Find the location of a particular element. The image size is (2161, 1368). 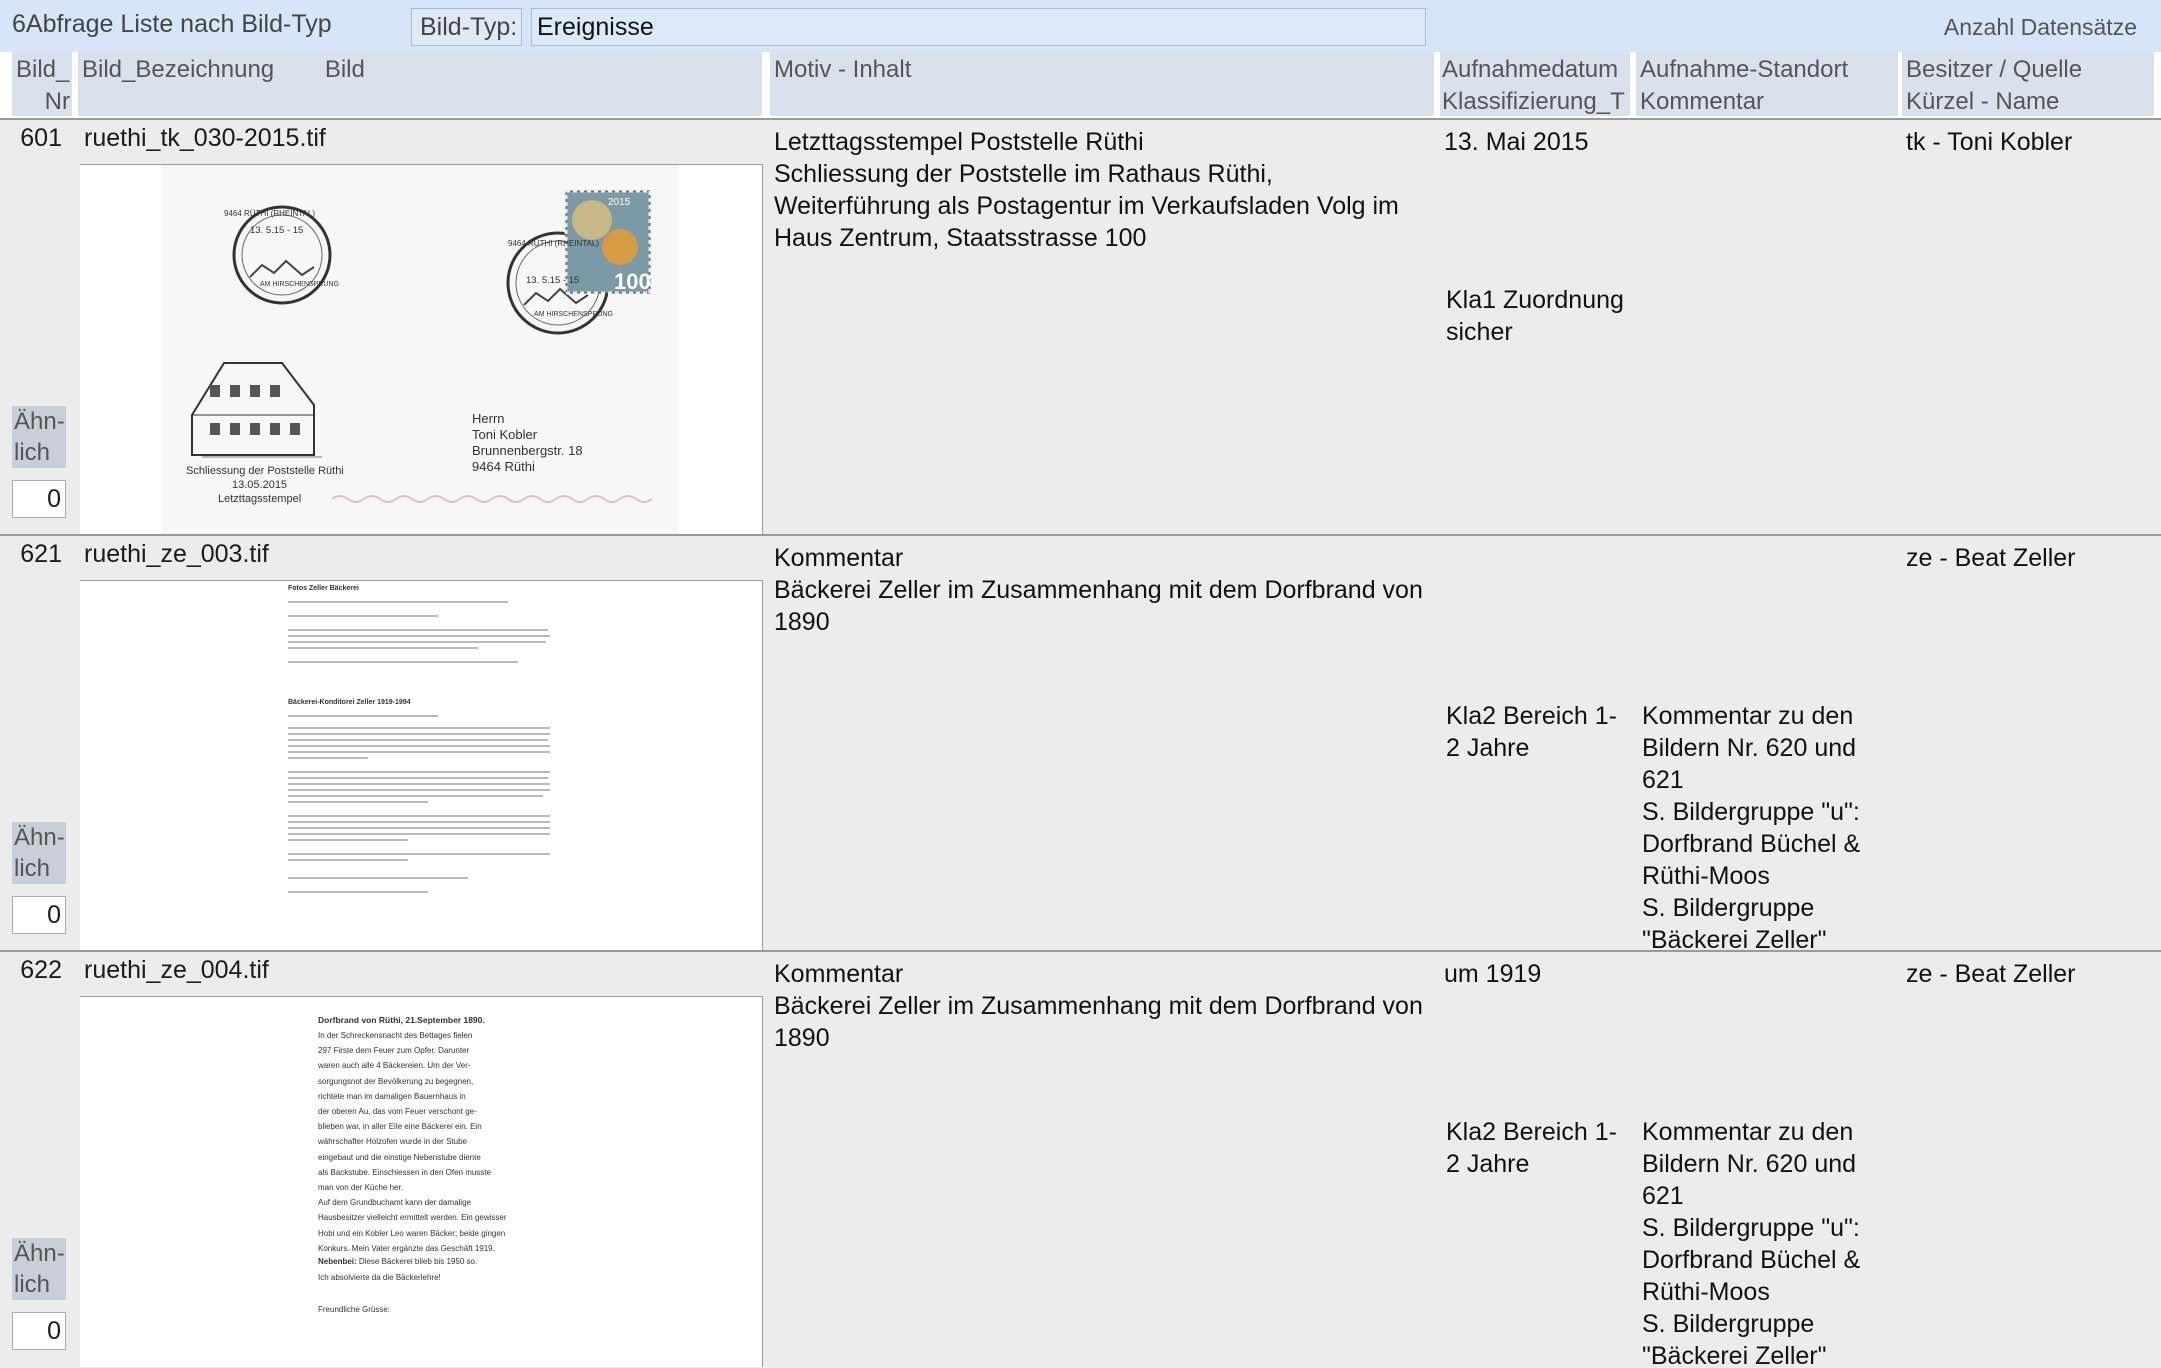

letter-closing-2: Freundliche Grüsse: is located at coordinates (354, 1309).